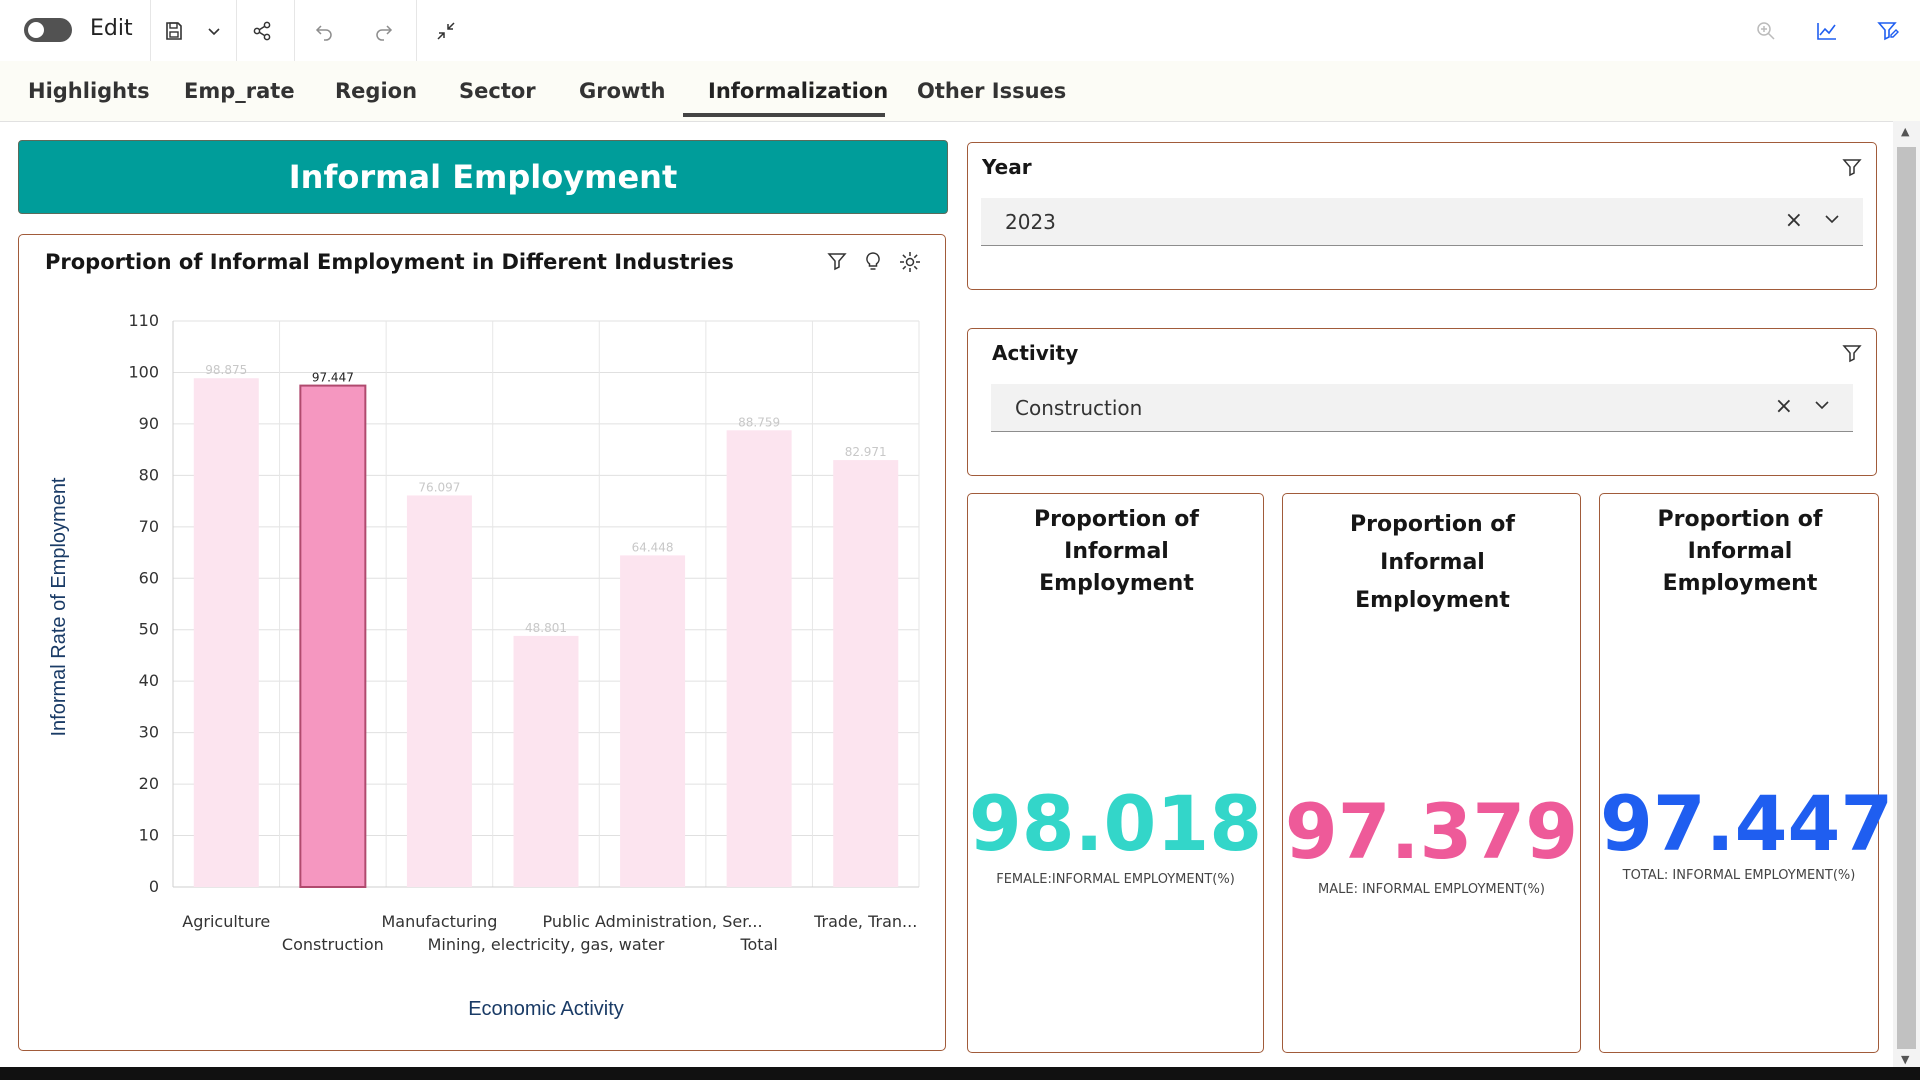 The width and height of the screenshot is (1920, 1080). I want to click on scroll-up-icon: ▲, so click(1905, 131).